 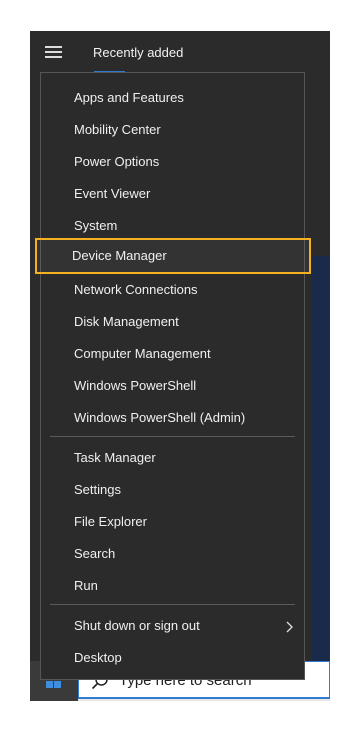 I want to click on start-header: Recently added, so click(x=180, y=53).